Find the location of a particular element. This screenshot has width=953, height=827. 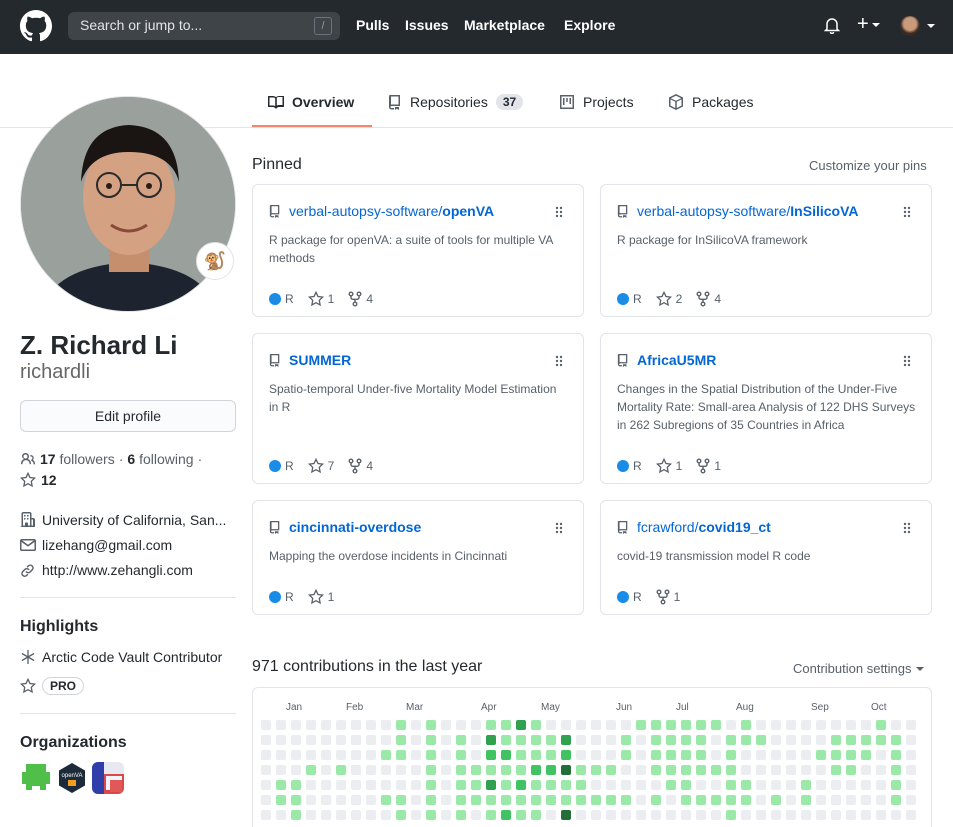

pinned-repo-link: verbal-autopsy-software/openVA is located at coordinates (381, 211).